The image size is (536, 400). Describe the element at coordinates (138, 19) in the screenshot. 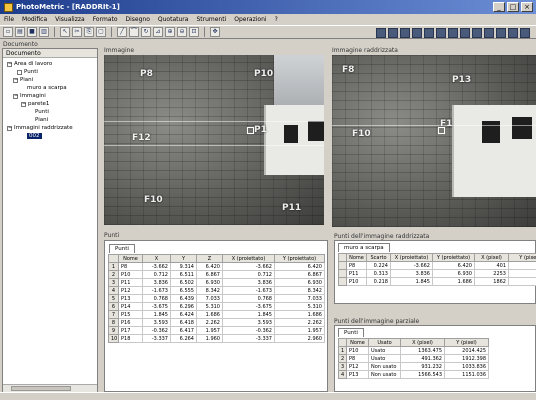

I see `menu-disegno: Disegno` at that location.